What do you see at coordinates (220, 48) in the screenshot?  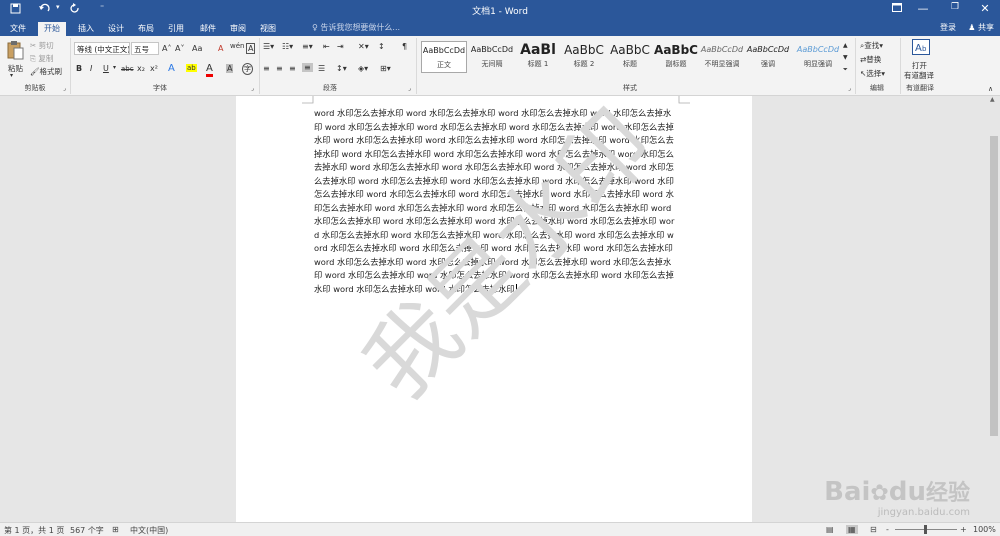 I see `clear-format-button: A` at bounding box center [220, 48].